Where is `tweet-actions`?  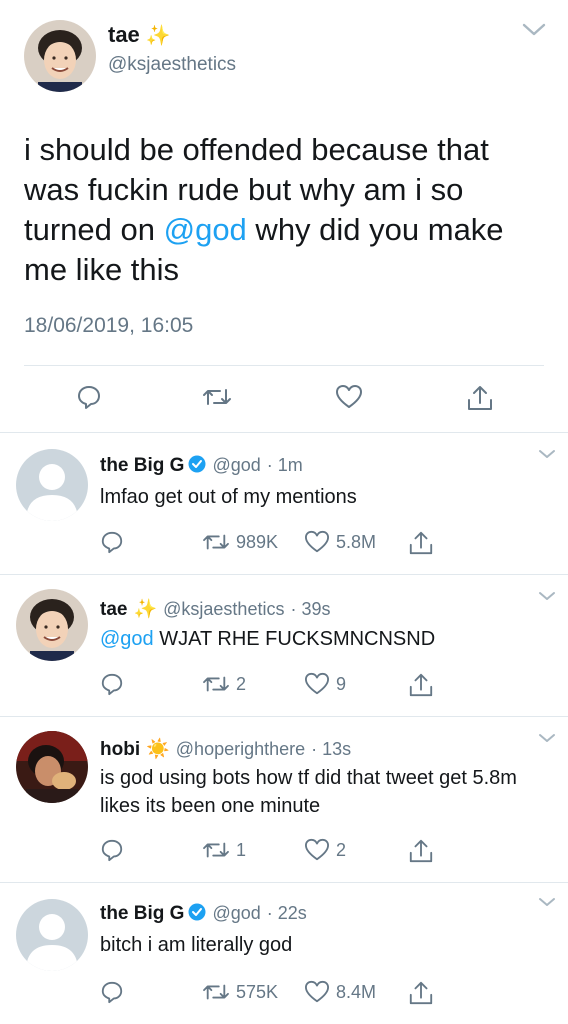
tweet-actions is located at coordinates (284, 400).